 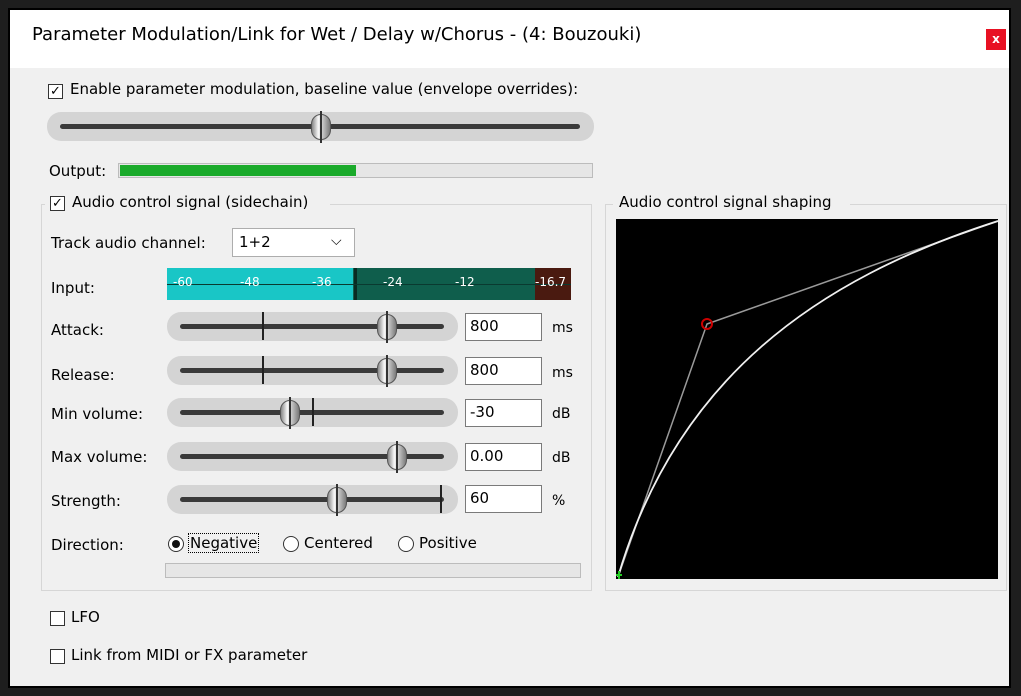 I want to click on meter-tick-36: -36, so click(x=322, y=282).